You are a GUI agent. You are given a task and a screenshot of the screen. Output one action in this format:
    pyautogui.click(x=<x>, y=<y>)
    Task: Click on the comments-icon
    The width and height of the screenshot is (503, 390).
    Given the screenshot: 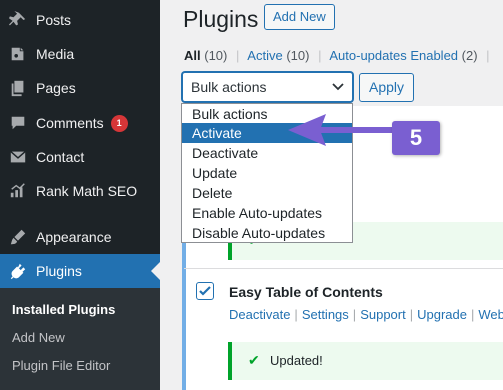 What is the action you would take?
    pyautogui.click(x=18, y=123)
    